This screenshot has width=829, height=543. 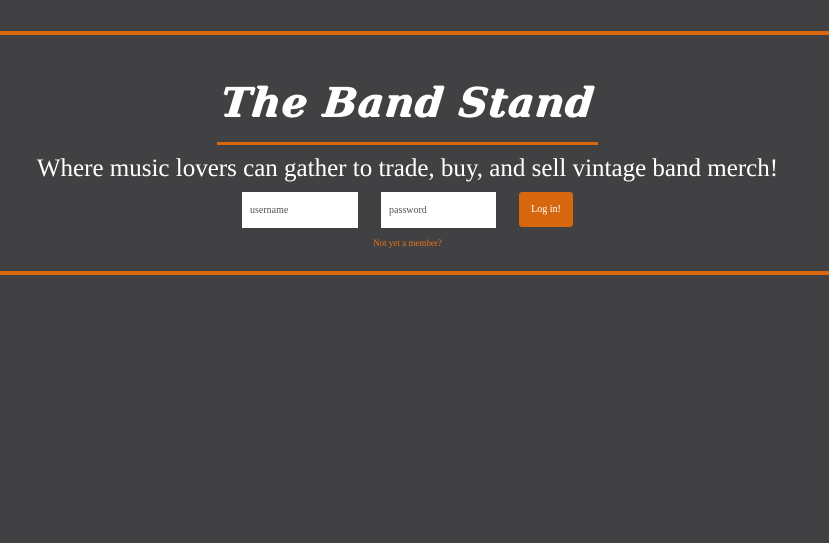 I want to click on signup-link: Not yet a member?, so click(x=407, y=243).